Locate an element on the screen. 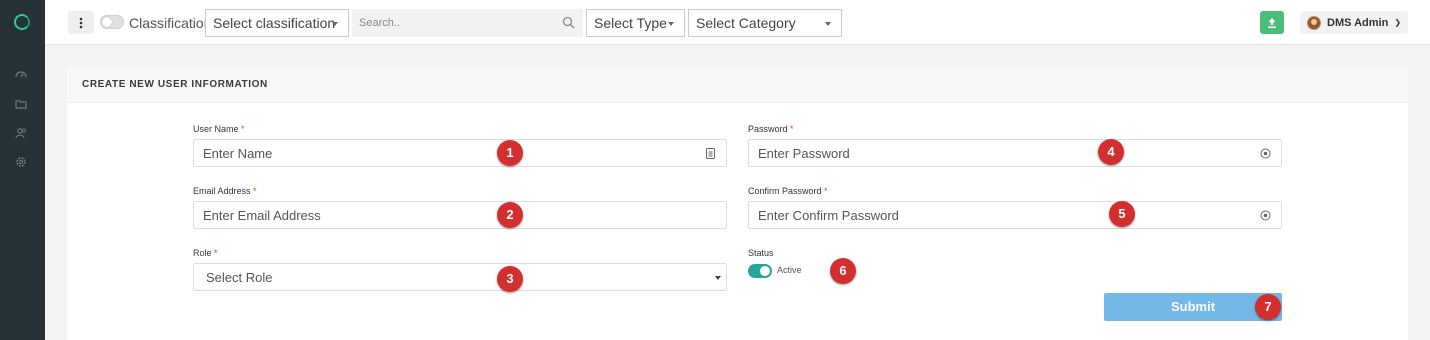 This screenshot has height=340, width=1430. annotation-badge: 3 is located at coordinates (510, 279).